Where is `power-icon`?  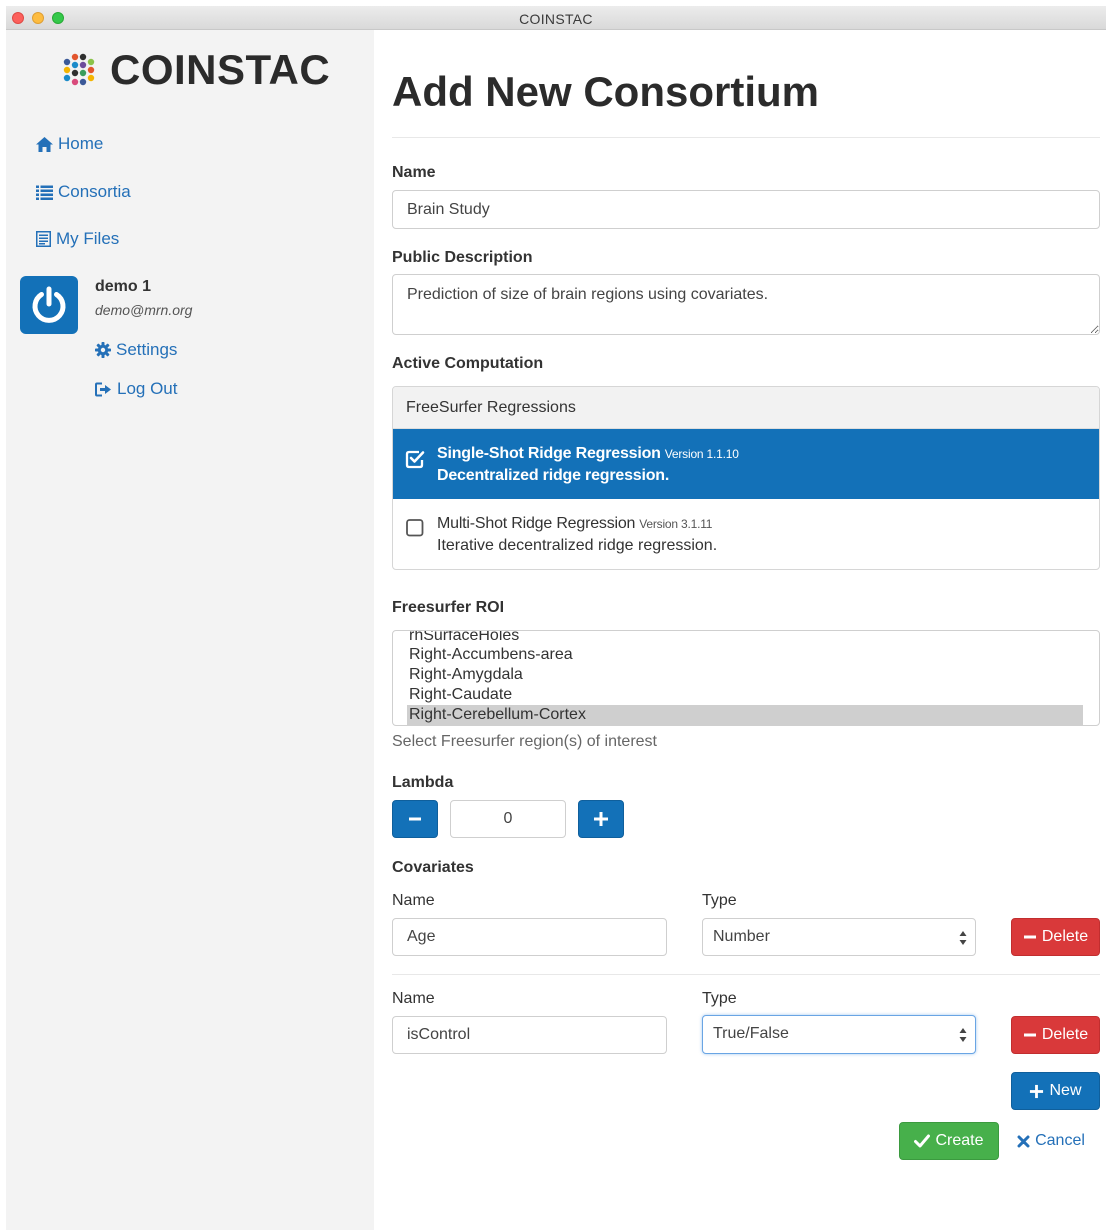 power-icon is located at coordinates (49, 304).